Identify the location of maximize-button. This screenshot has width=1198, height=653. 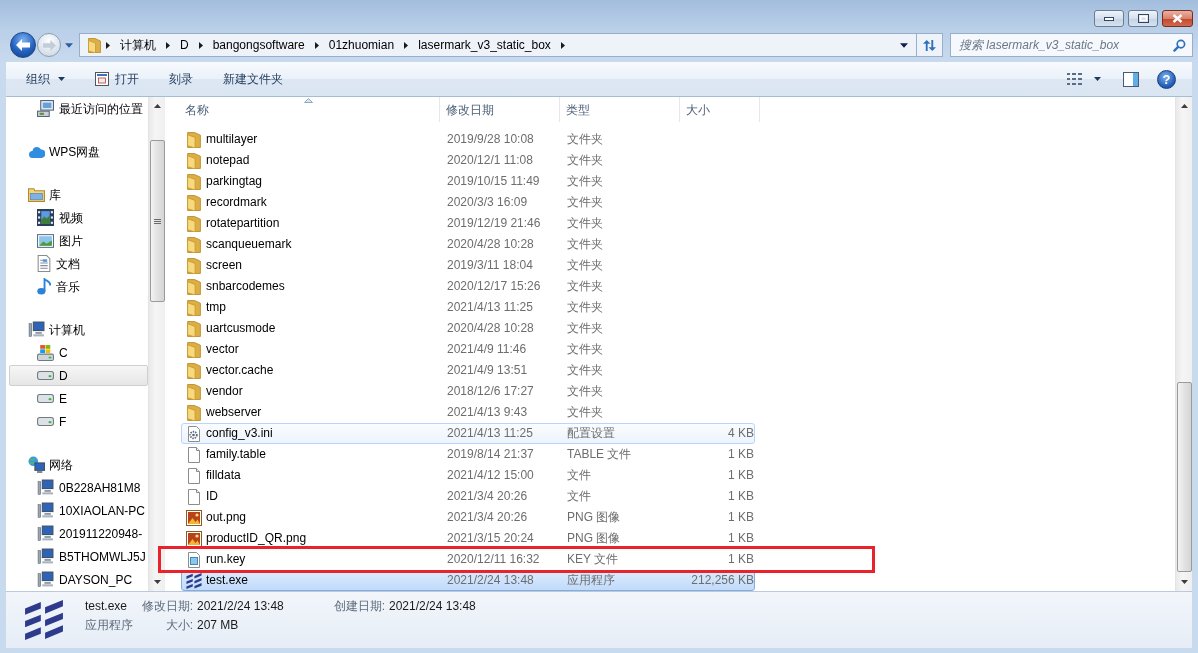
(1143, 18).